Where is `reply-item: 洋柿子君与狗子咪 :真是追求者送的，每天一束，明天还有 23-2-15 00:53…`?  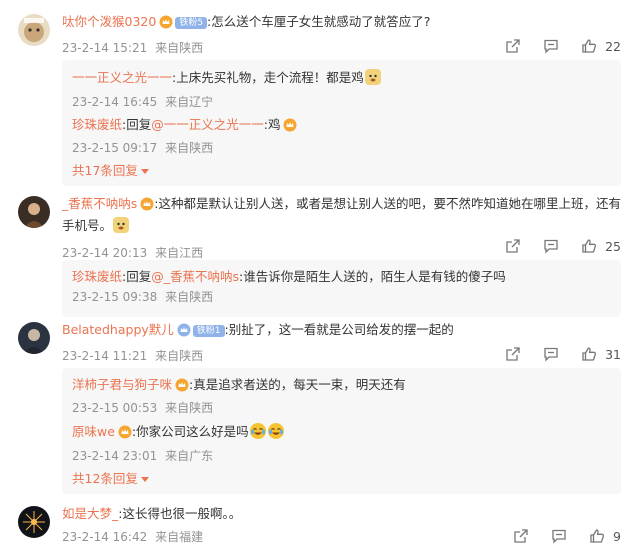
reply-item: 洋柿子君与狗子咪 :真是追求者送的，每天一束，明天还有 23-2-15 00:53… is located at coordinates (341, 396).